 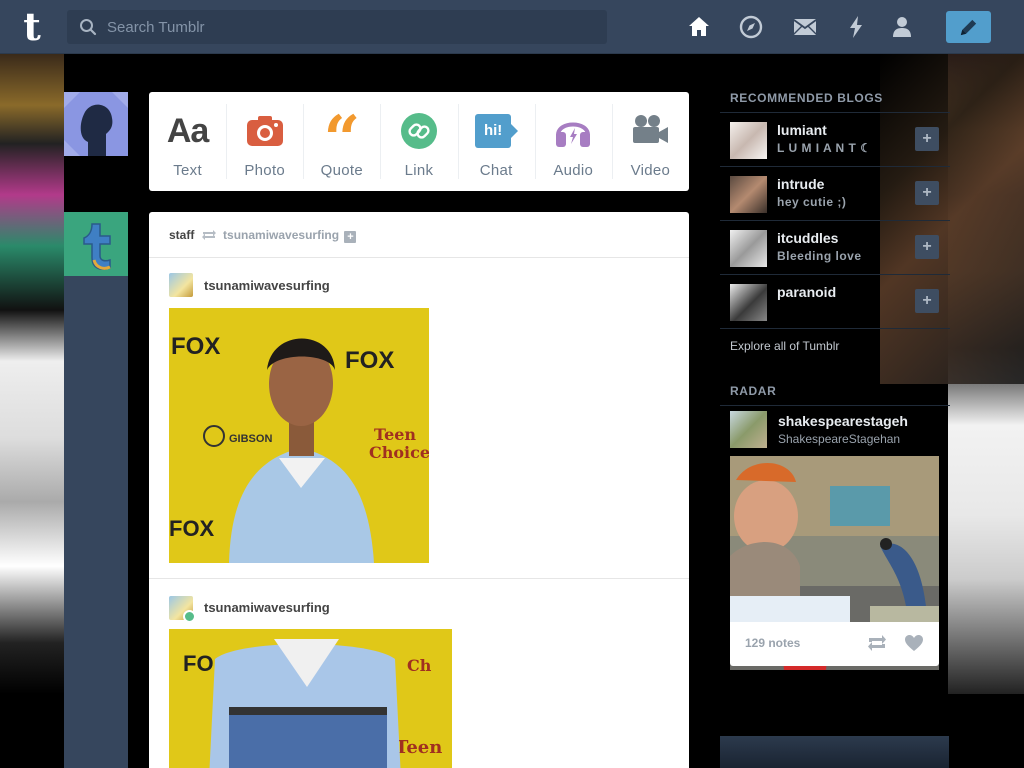 I want to click on reblogger-name: staff, so click(x=181, y=235).